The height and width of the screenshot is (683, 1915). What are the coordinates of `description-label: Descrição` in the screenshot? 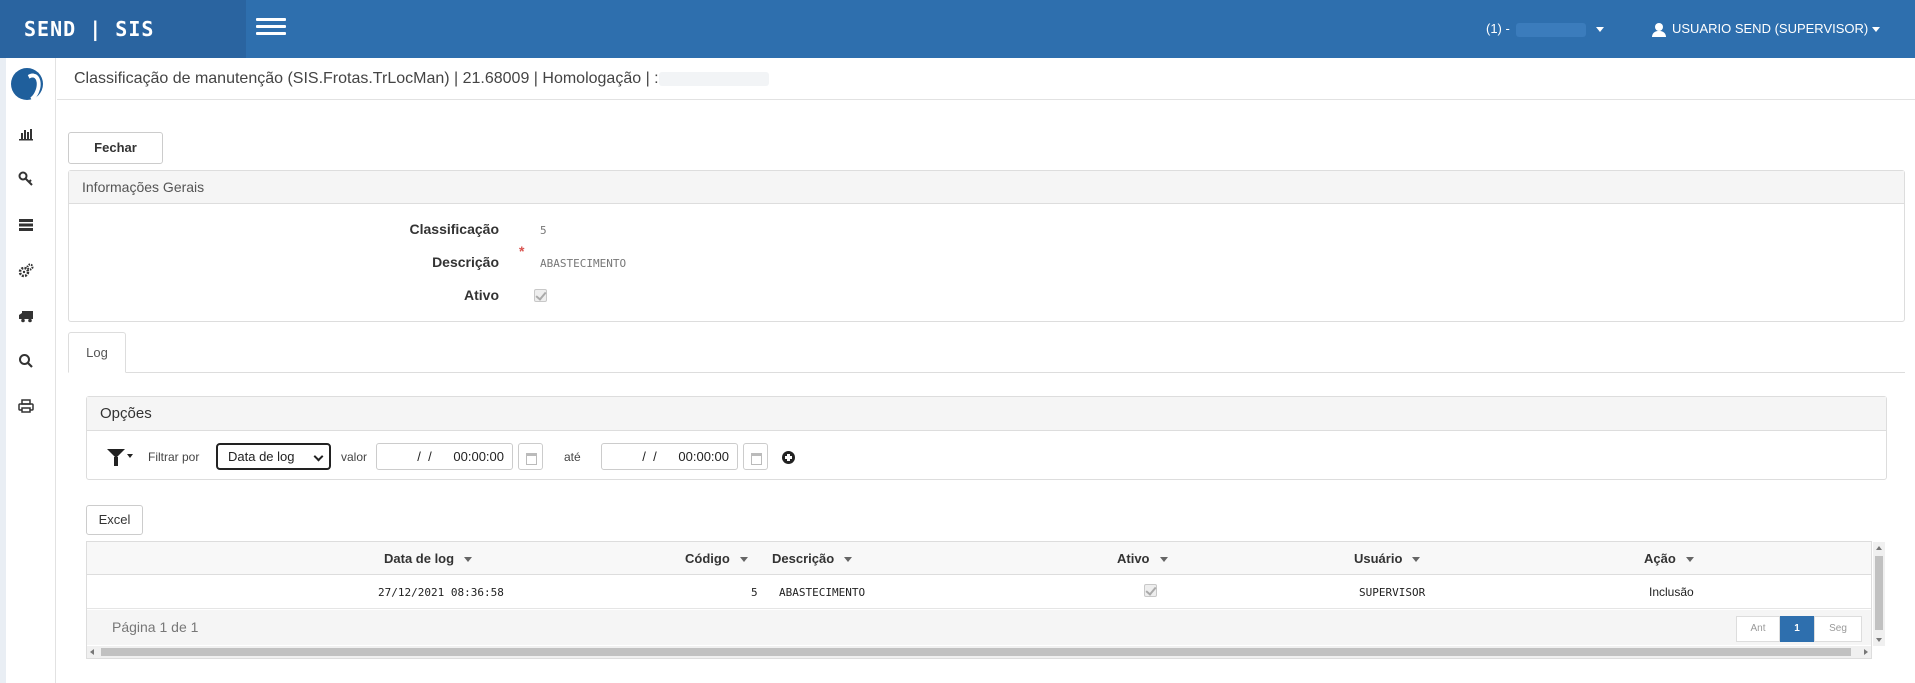 It's located at (465, 262).